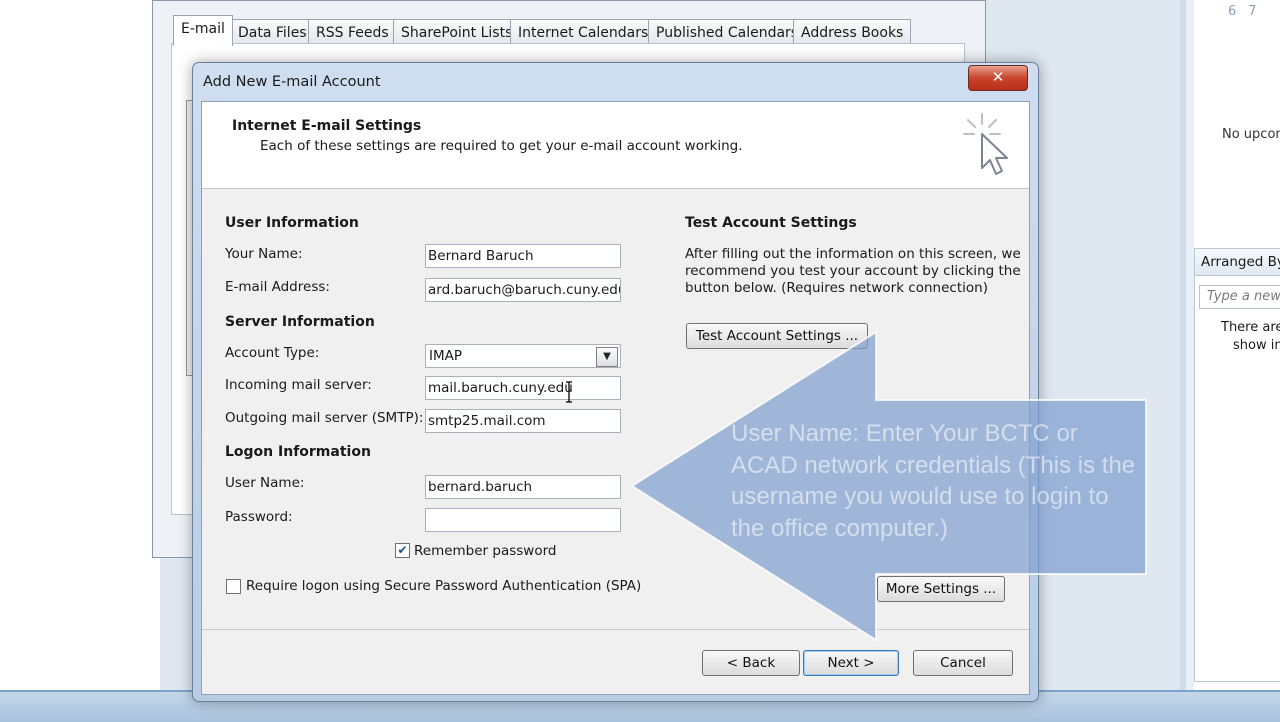 The width and height of the screenshot is (1280, 722). What do you see at coordinates (298, 452) in the screenshot?
I see `logon-info-heading: Logon Information` at bounding box center [298, 452].